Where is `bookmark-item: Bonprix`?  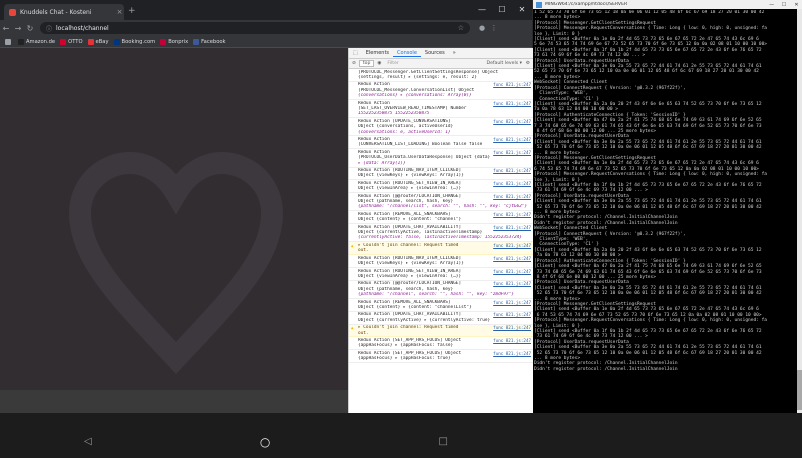 bookmark-item: Bonprix is located at coordinates (174, 41).